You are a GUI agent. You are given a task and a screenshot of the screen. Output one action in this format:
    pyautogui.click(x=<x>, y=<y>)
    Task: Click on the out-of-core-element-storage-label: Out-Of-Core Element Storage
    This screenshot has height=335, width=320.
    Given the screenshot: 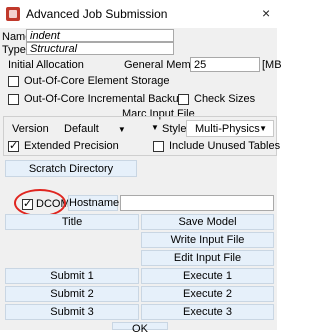 What is the action you would take?
    pyautogui.click(x=97, y=81)
    